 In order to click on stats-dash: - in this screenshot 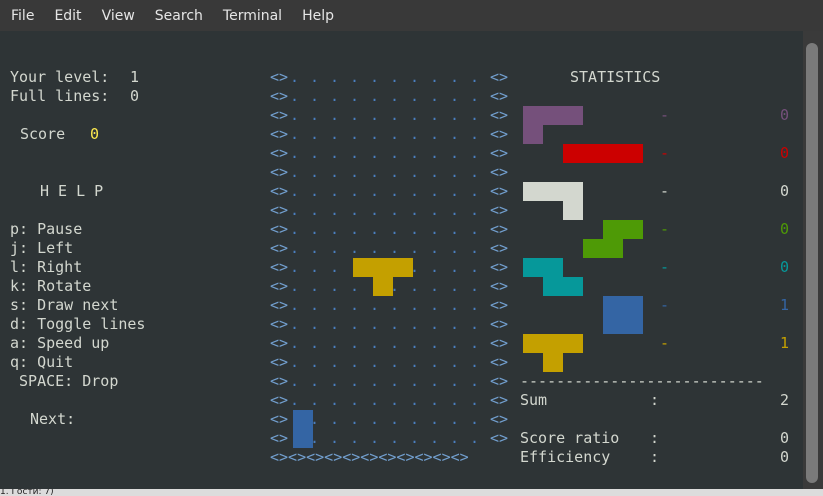, I will do `click(665, 191)`.